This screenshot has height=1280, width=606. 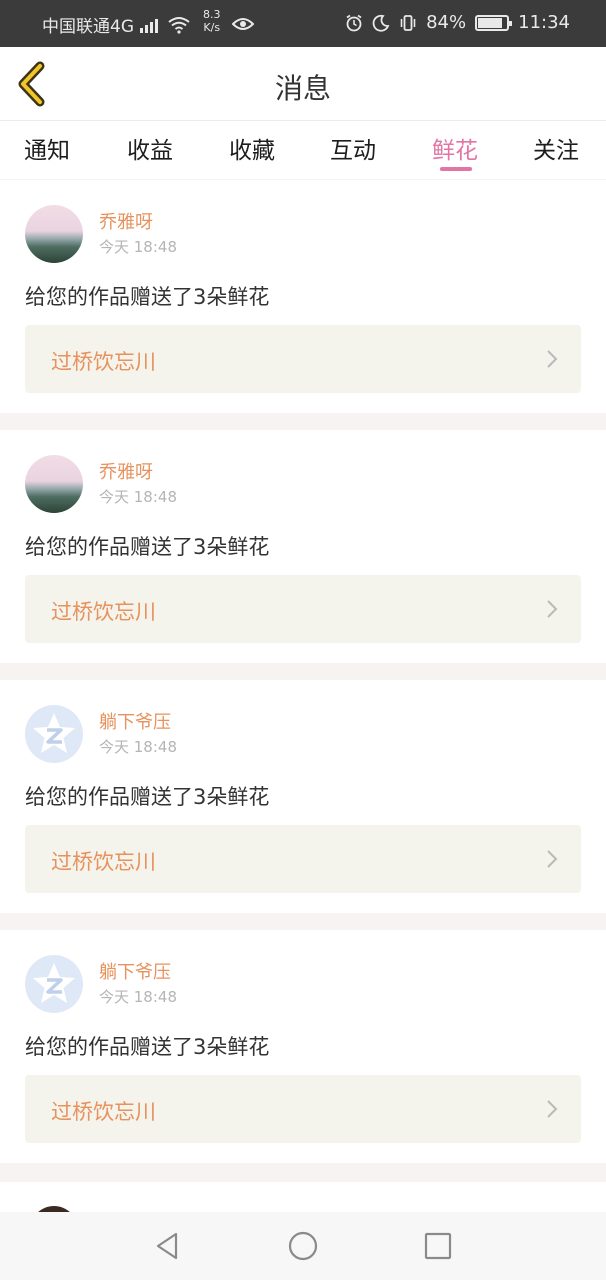 I want to click on status-right: 84% 11:34, so click(x=457, y=22).